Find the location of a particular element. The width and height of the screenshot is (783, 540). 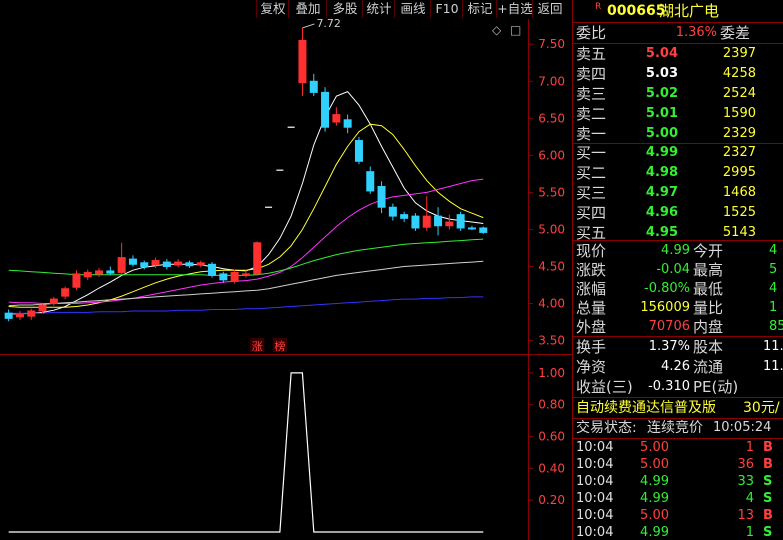

bids-volume: 1468 is located at coordinates (739, 192).